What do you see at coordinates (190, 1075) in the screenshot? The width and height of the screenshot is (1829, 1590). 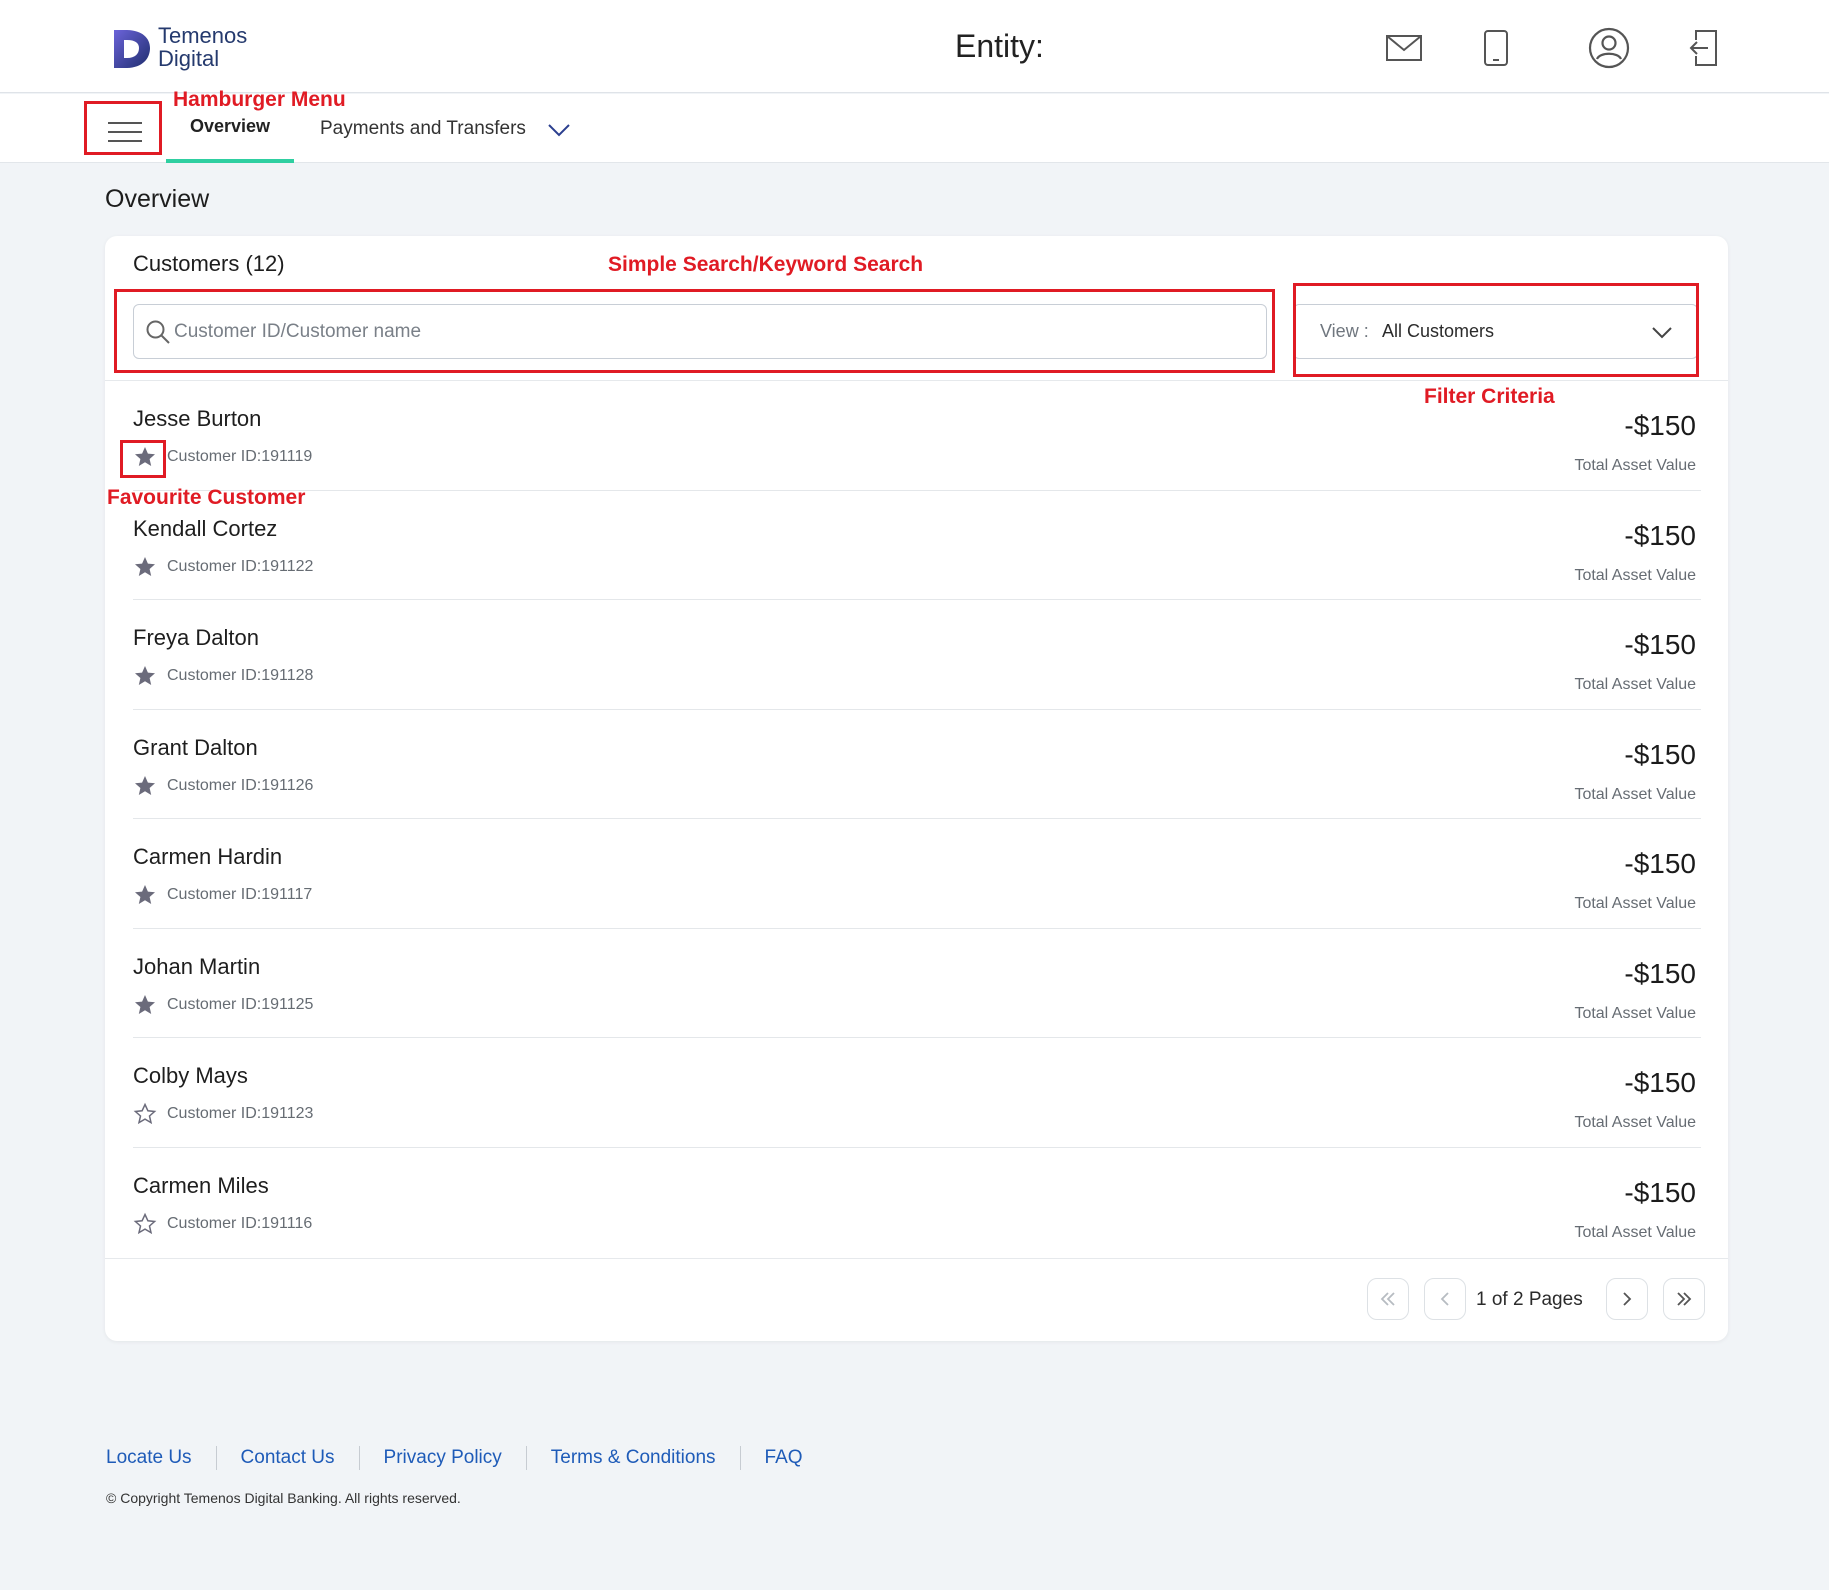 I see `customer-name: Colby Mays` at bounding box center [190, 1075].